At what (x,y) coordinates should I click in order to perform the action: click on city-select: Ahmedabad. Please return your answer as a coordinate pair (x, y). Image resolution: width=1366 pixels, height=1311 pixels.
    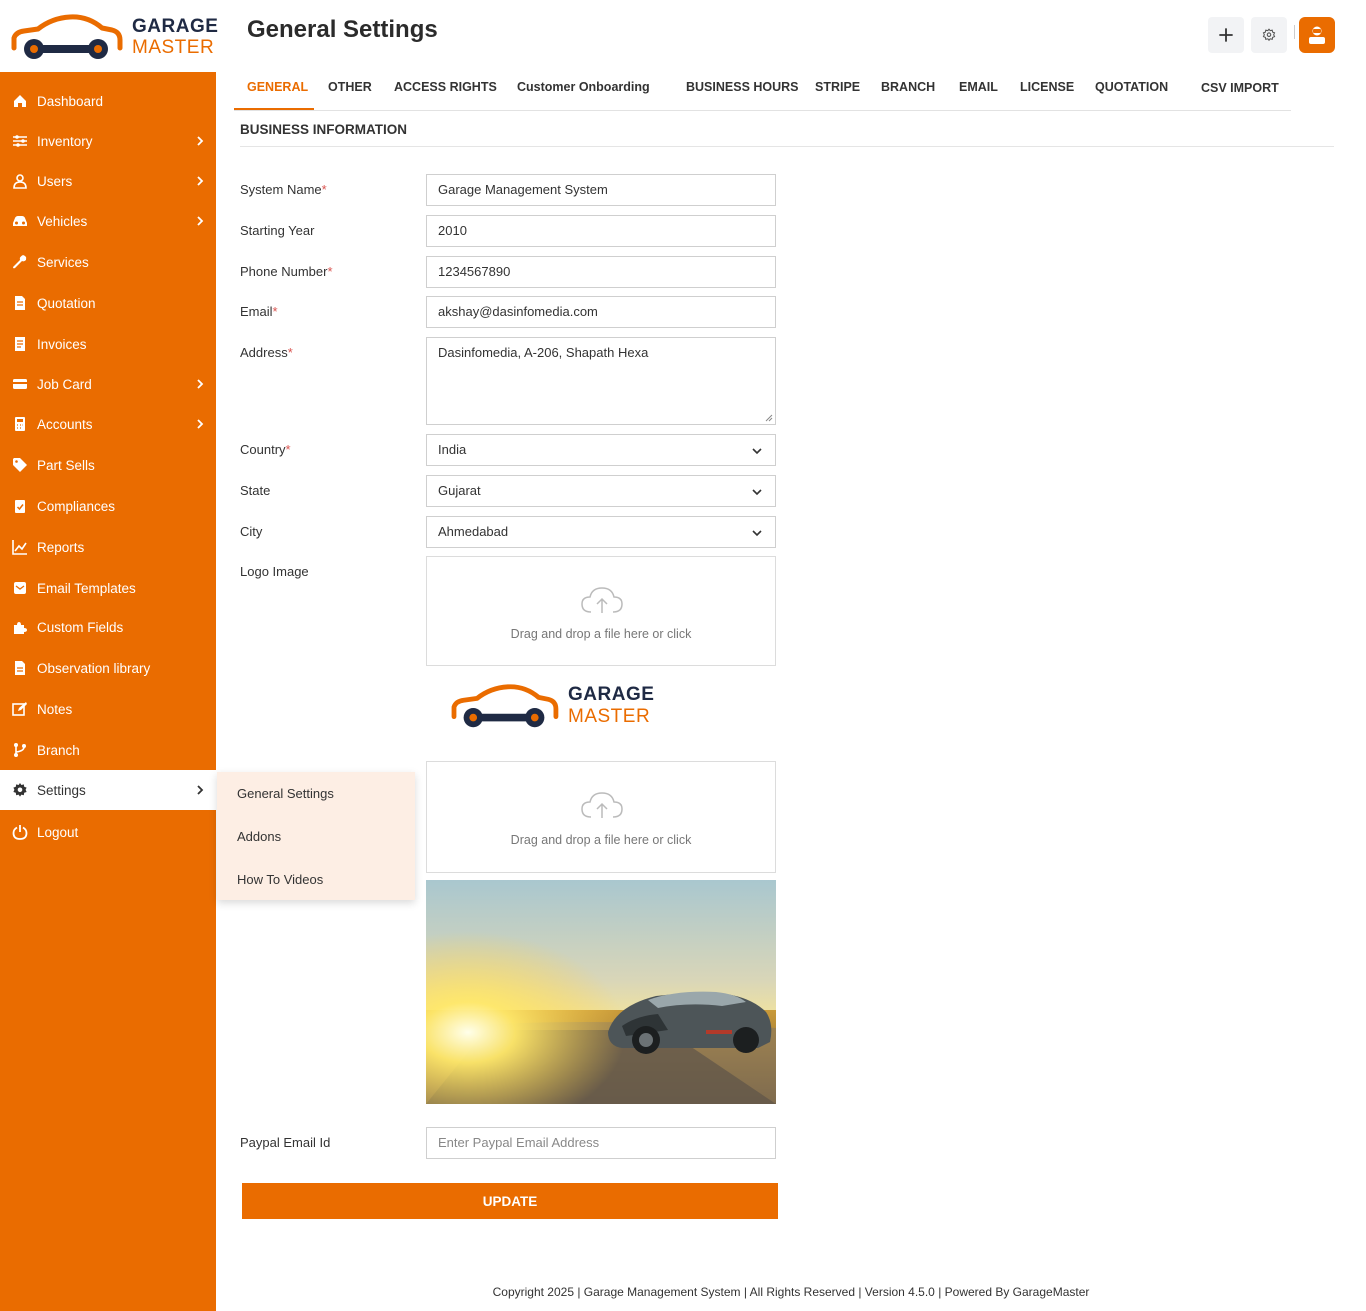
    Looking at the image, I should click on (601, 532).